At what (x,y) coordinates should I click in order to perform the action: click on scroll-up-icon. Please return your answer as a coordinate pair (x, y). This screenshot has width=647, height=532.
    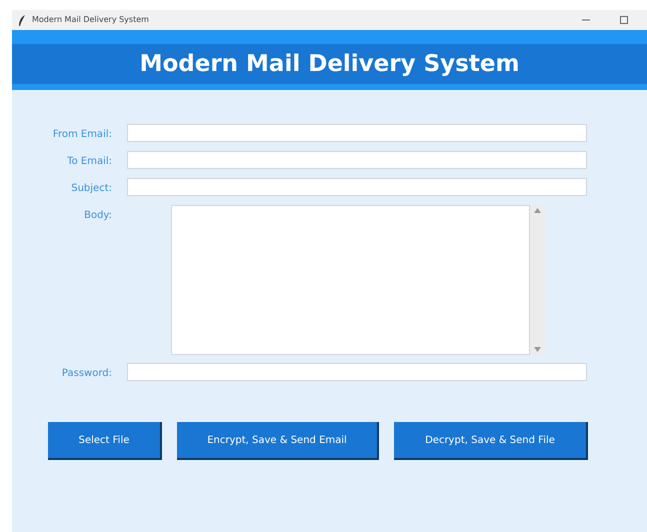
    Looking at the image, I should click on (537, 210).